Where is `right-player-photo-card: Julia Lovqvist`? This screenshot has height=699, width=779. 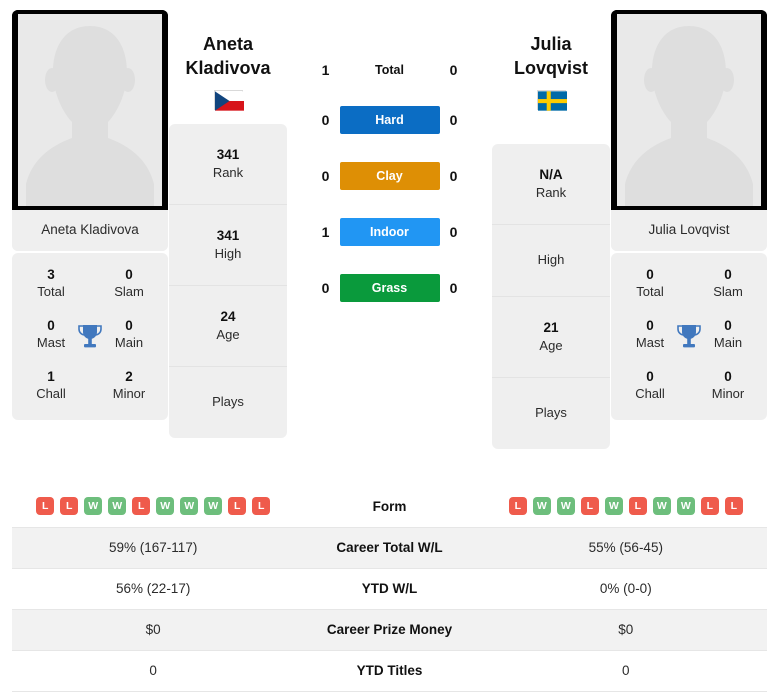
right-player-photo-card: Julia Lovqvist is located at coordinates (689, 130).